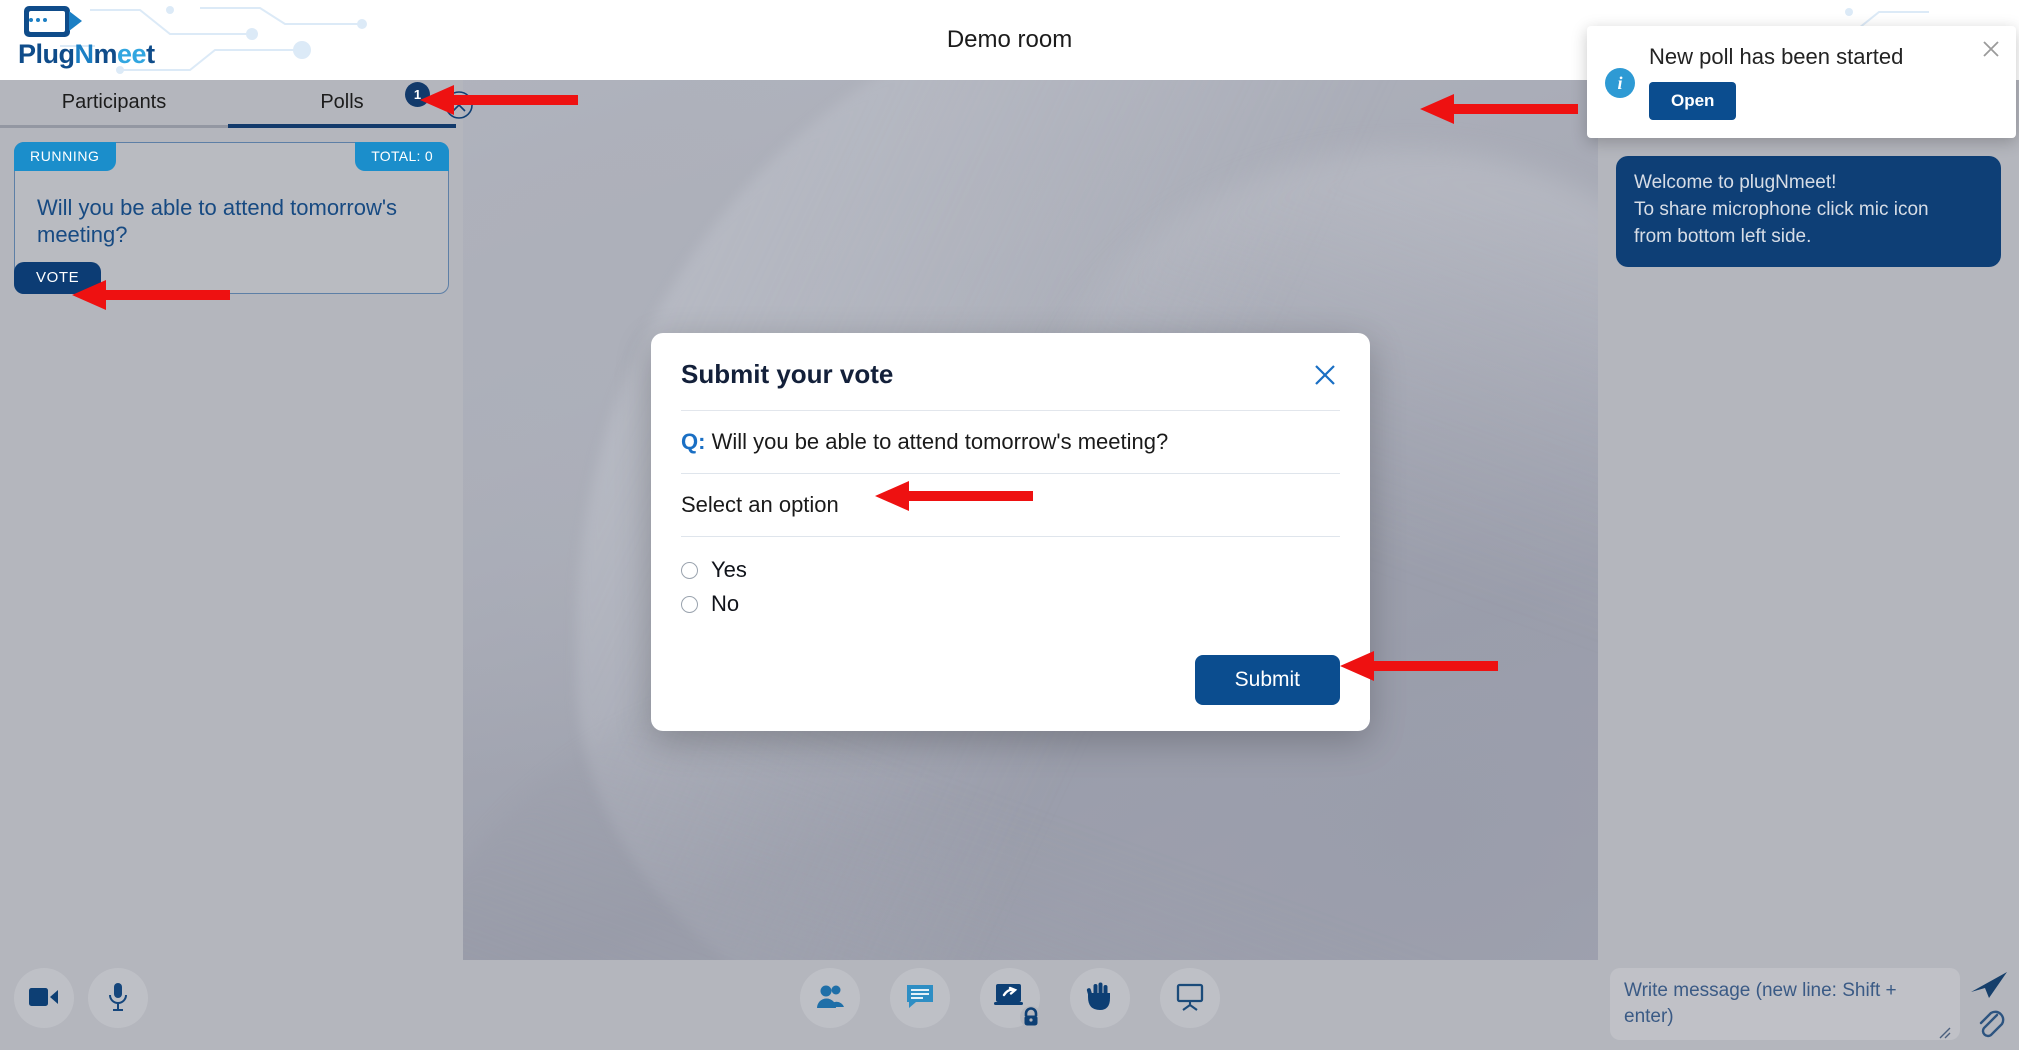 The width and height of the screenshot is (2019, 1050). I want to click on camera-button, so click(44, 998).